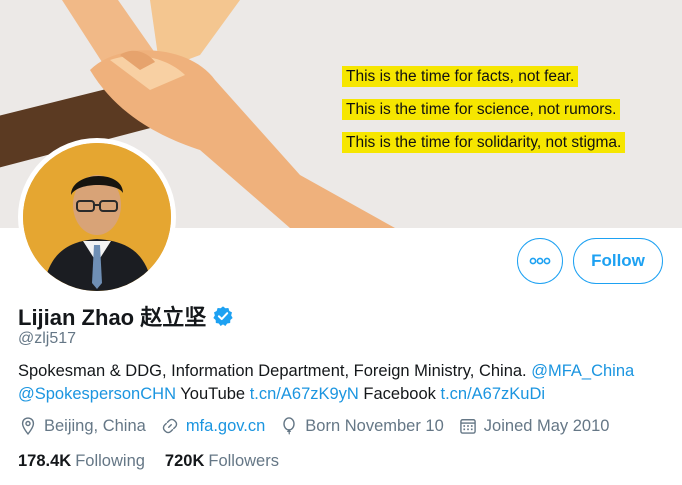 Image resolution: width=682 pixels, height=485 pixels. Describe the element at coordinates (289, 426) in the screenshot. I see `balloon-icon` at that location.